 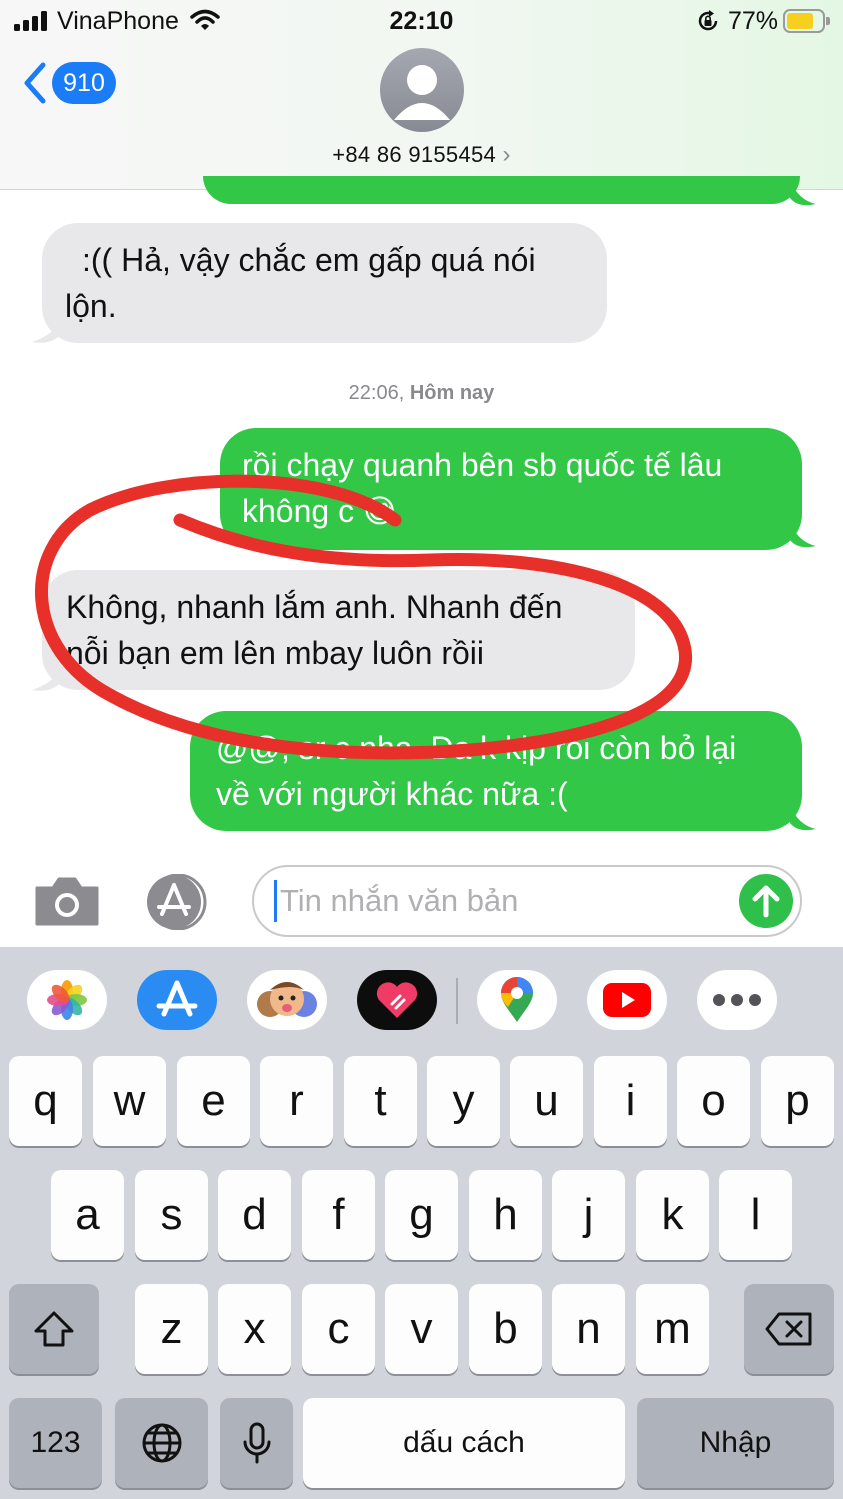 What do you see at coordinates (309, 260) in the screenshot?
I see `message-line: :(( Hả, vậy chắc em gấp quá nói` at bounding box center [309, 260].